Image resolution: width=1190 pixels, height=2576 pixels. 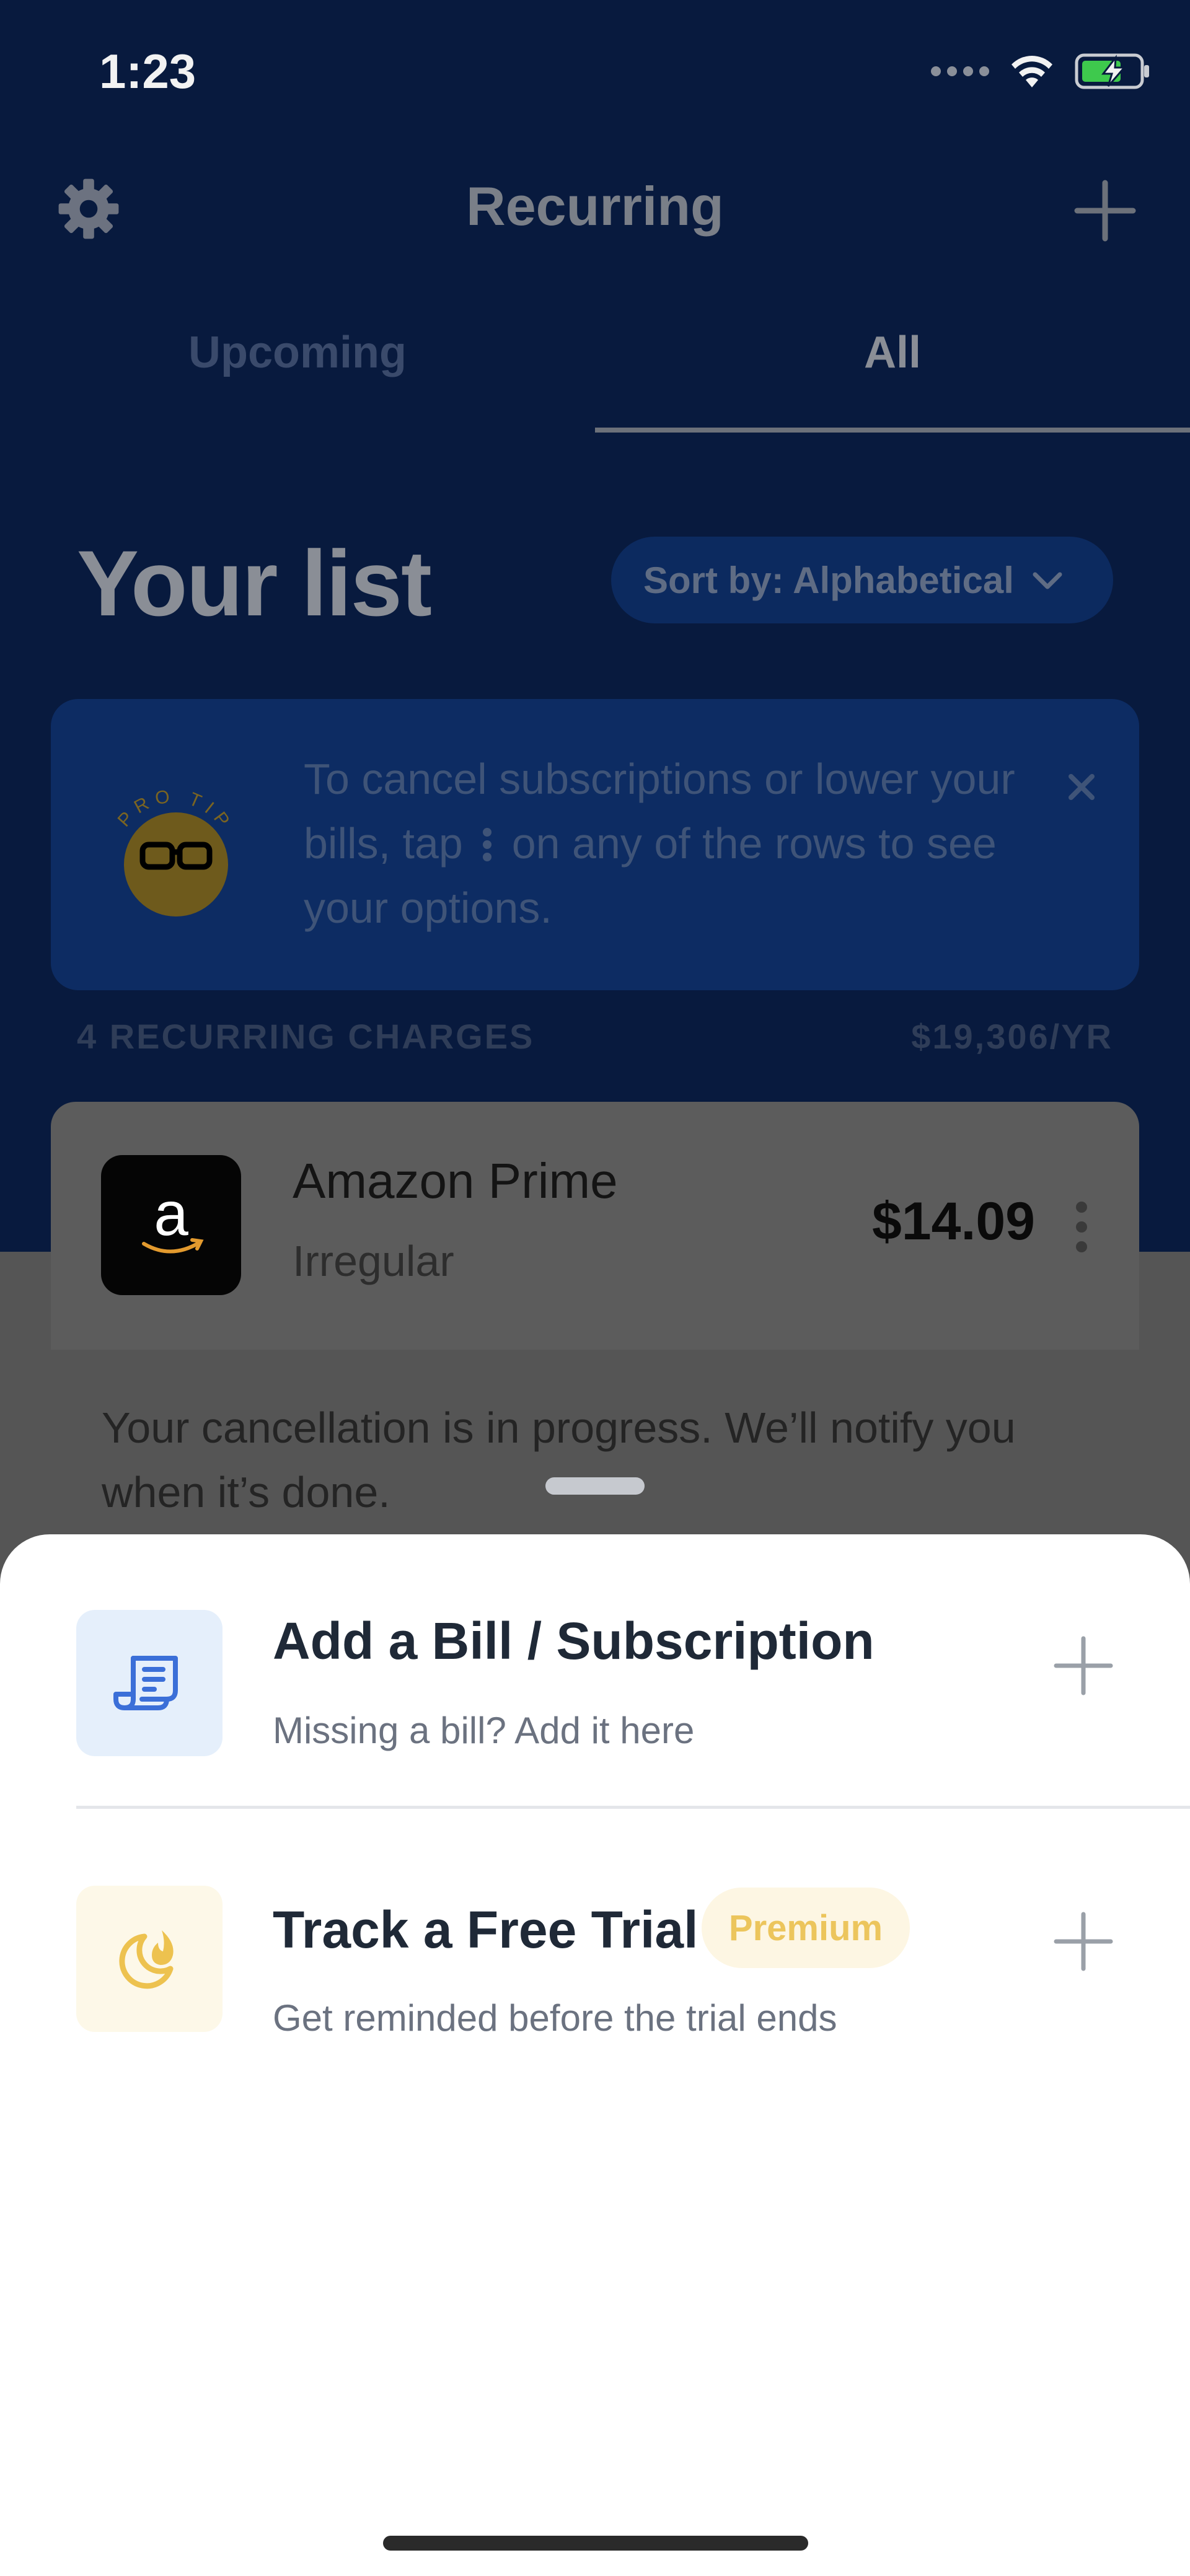 What do you see at coordinates (145, 1683) in the screenshot?
I see `receipt-icon` at bounding box center [145, 1683].